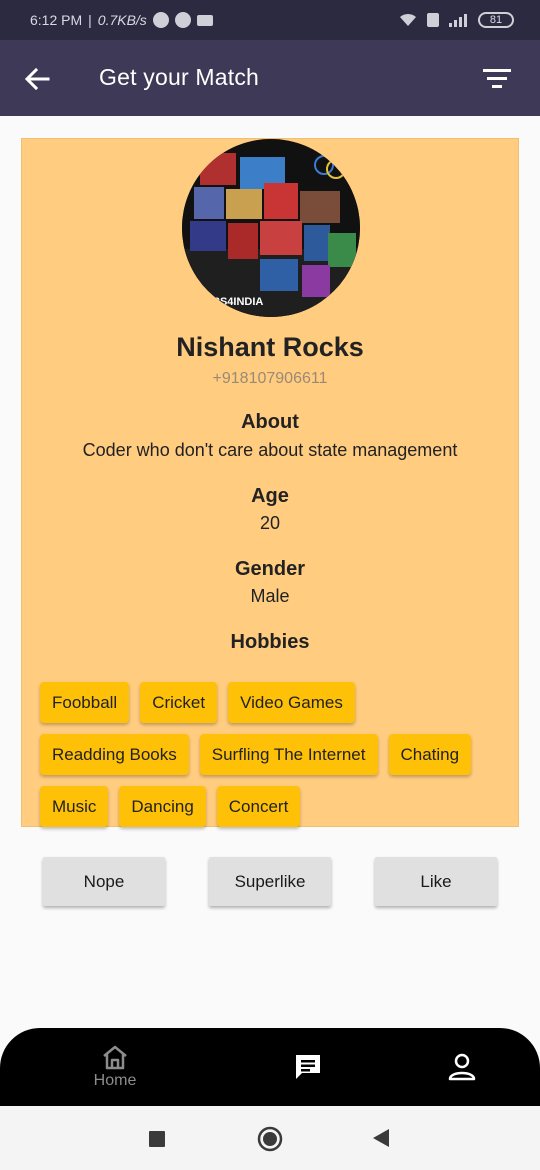  What do you see at coordinates (497, 79) in the screenshot?
I see `filter-icon` at bounding box center [497, 79].